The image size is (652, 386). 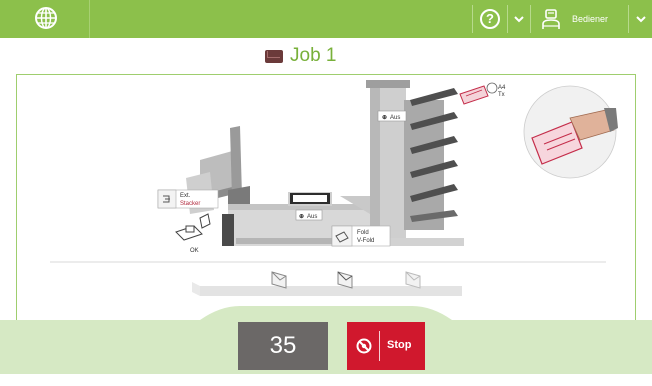 What do you see at coordinates (399, 345) in the screenshot?
I see `stop-label: Stop` at bounding box center [399, 345].